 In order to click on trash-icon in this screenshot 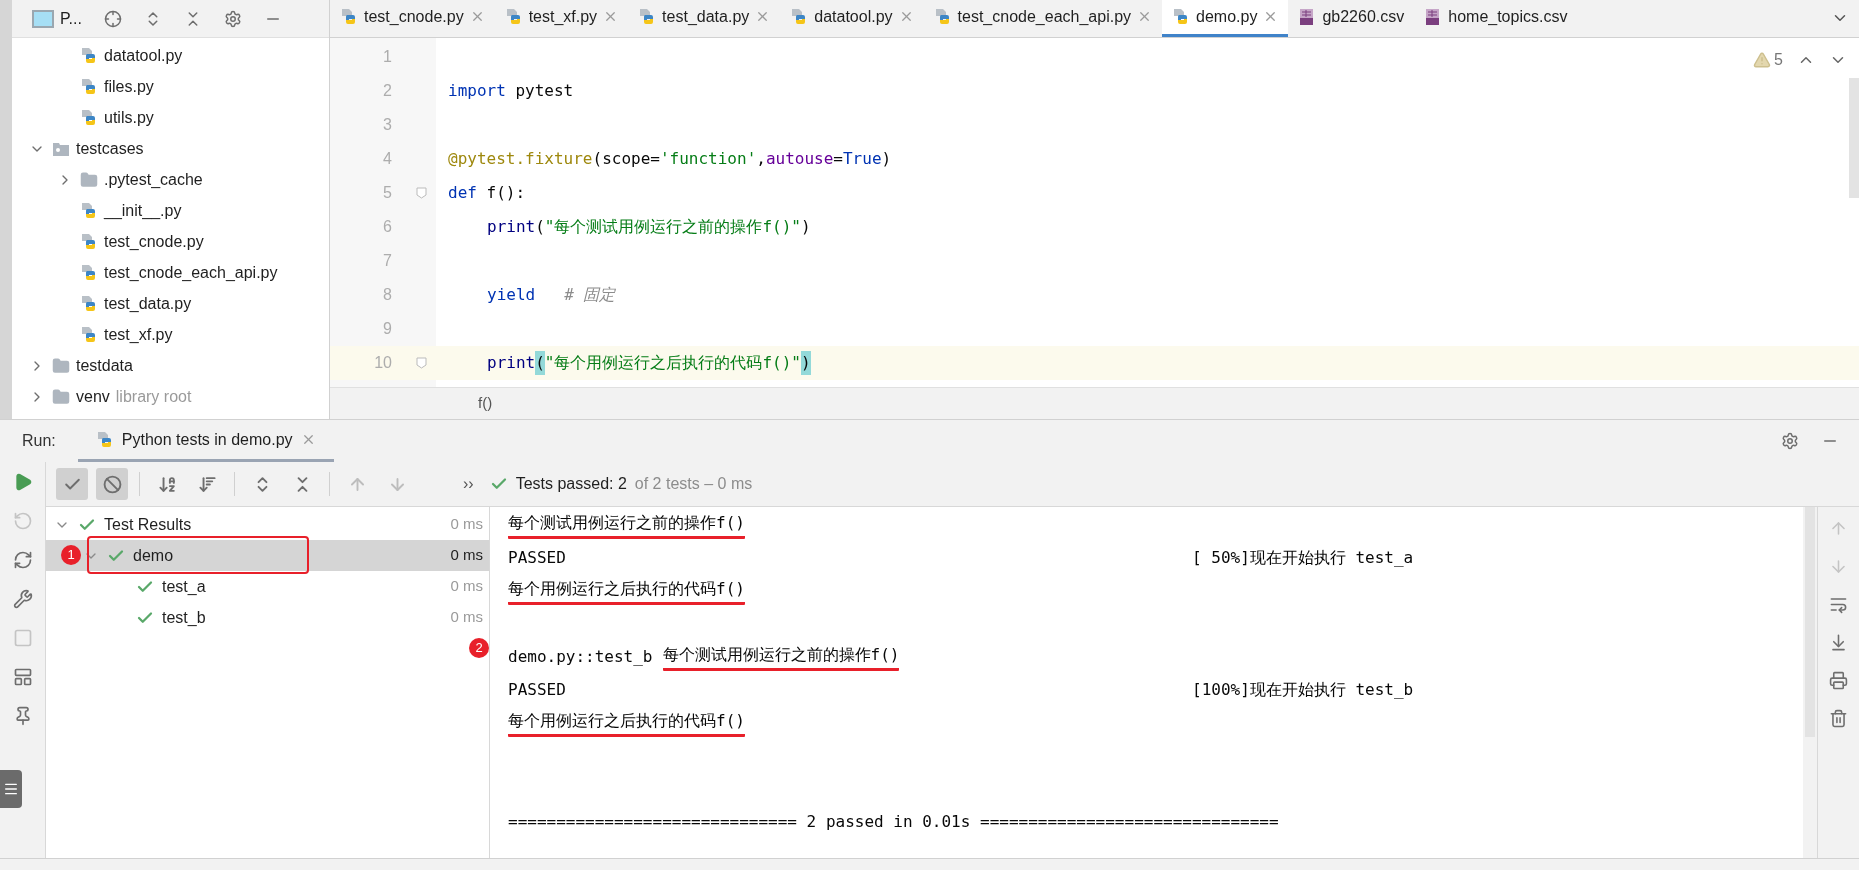, I will do `click(1838, 718)`.